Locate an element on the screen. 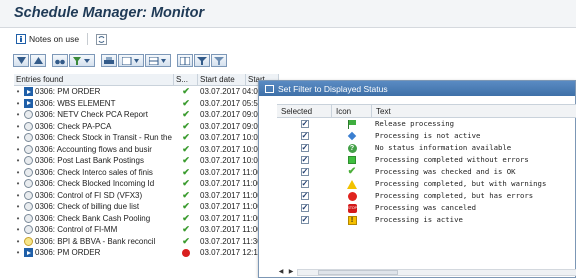 This screenshot has width=576, height=278. set-filter-button is located at coordinates (82, 60).